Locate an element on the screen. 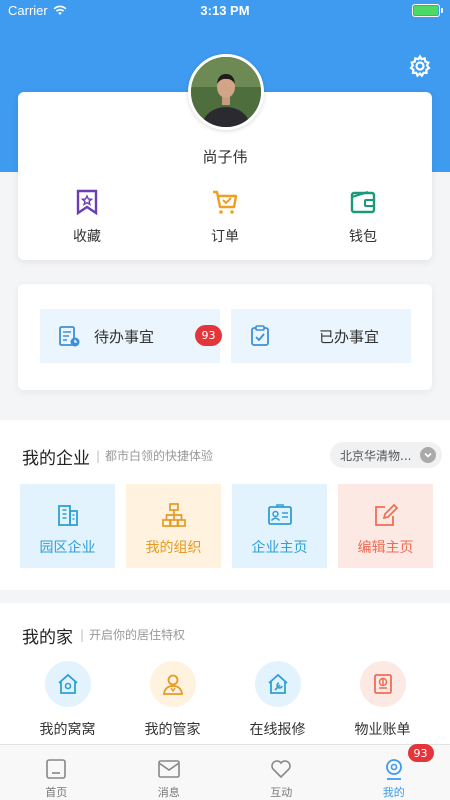 This screenshot has height=800, width=450. profile-tab-icon is located at coordinates (393, 769).